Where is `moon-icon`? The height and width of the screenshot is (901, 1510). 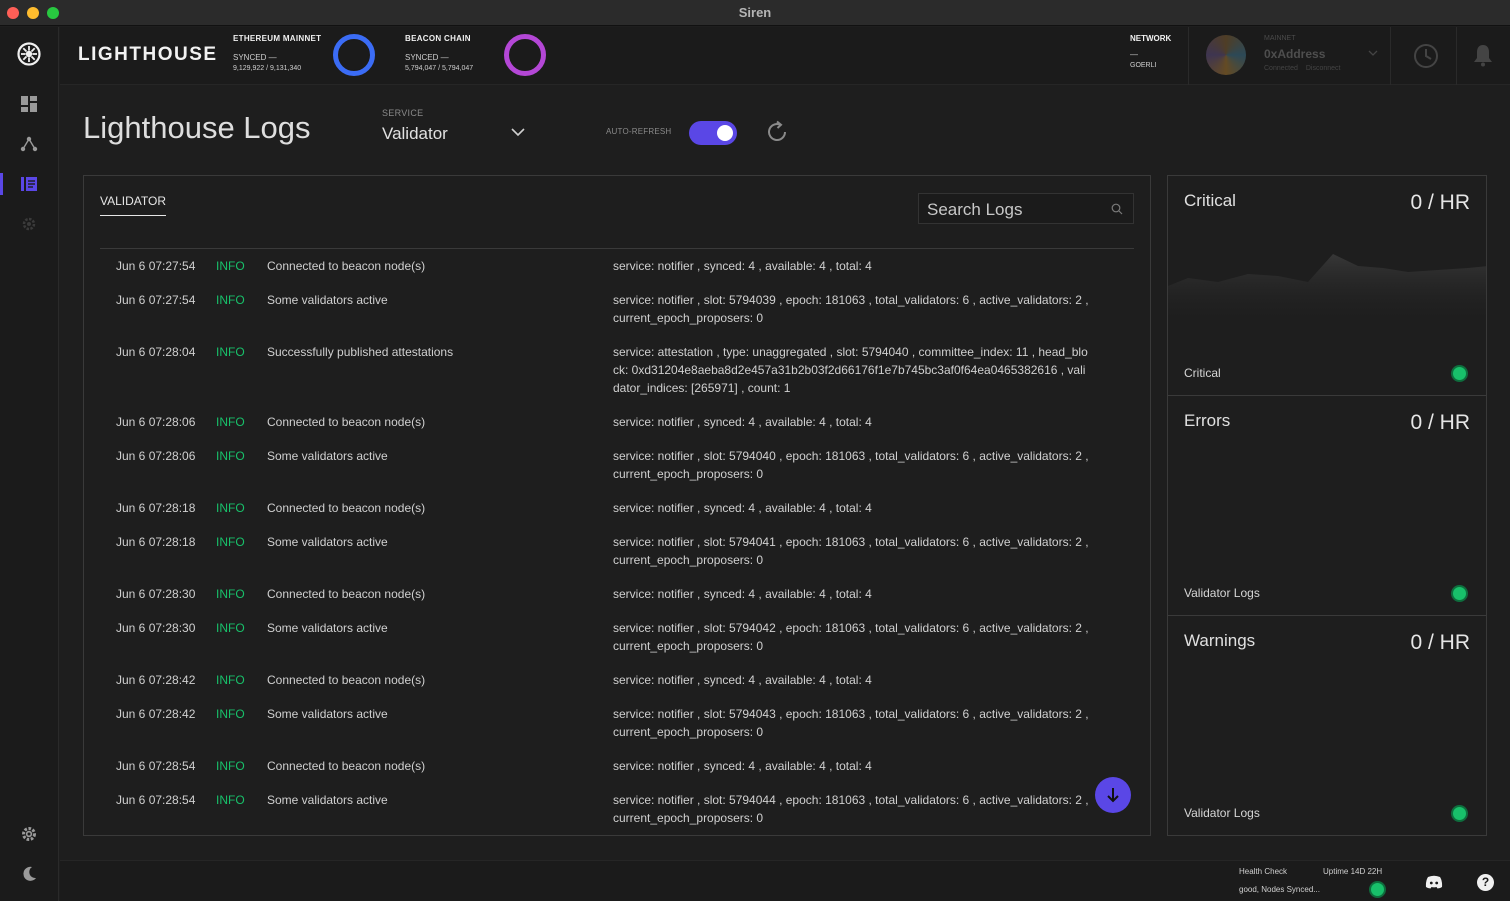
moon-icon is located at coordinates (29, 874).